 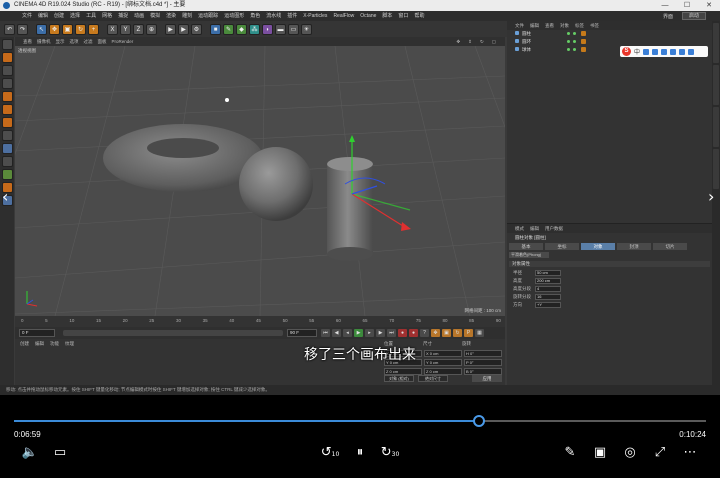 I want to click on timeline-ruler: 0 5 10 15 20 25 30 35 40 45 50 55 60 65 70 75 80 85 90, so click(x=260, y=321).